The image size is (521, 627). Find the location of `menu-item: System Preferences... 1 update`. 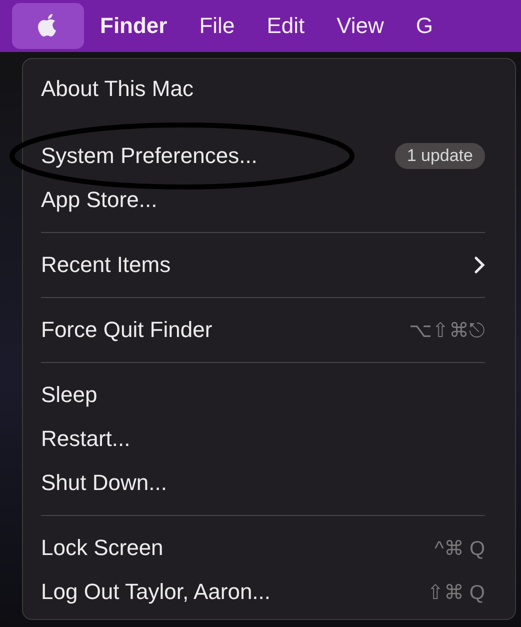

menu-item: System Preferences... 1 update is located at coordinates (269, 156).